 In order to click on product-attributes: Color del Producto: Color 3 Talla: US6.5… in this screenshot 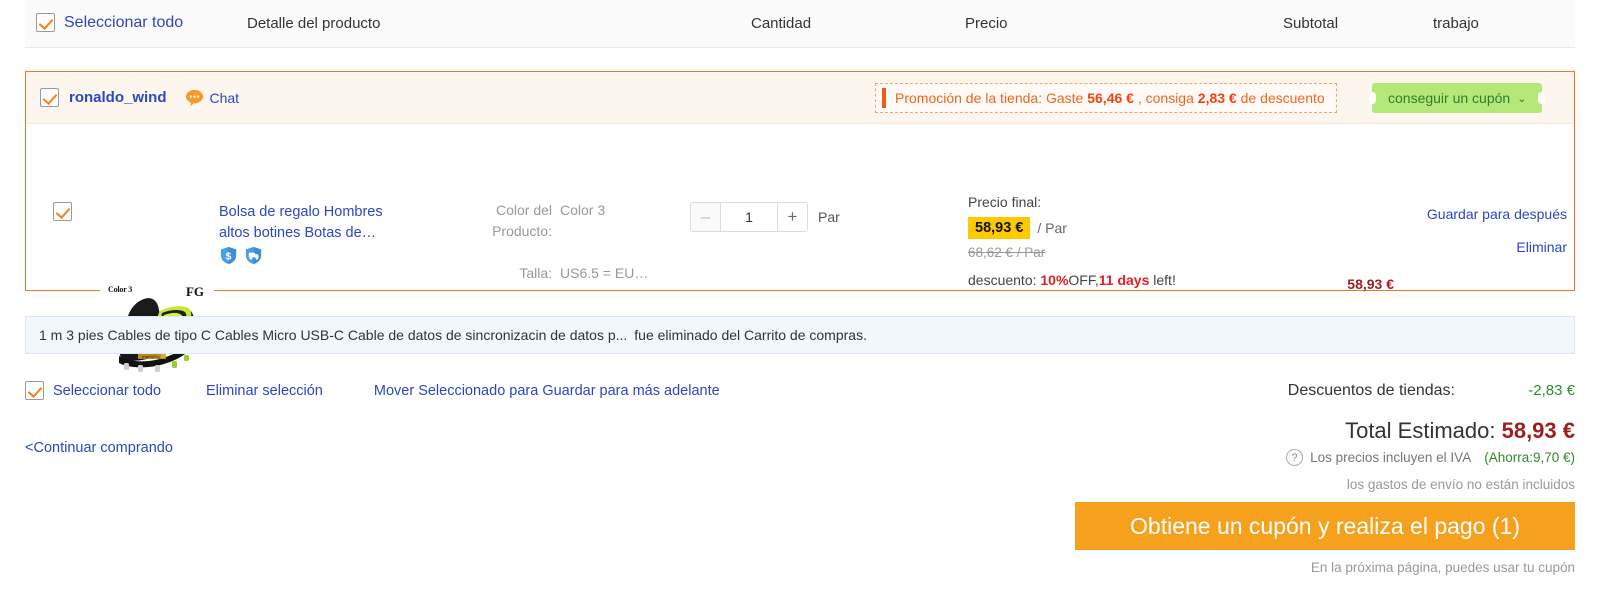, I will do `click(561, 242)`.